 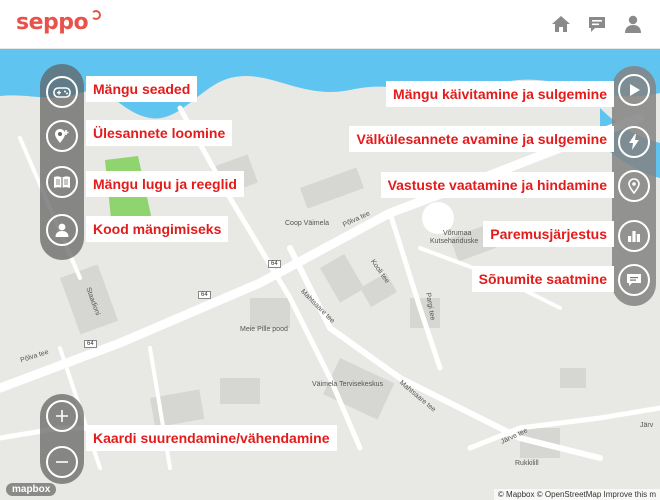 I want to click on book-icon, so click(x=62, y=182).